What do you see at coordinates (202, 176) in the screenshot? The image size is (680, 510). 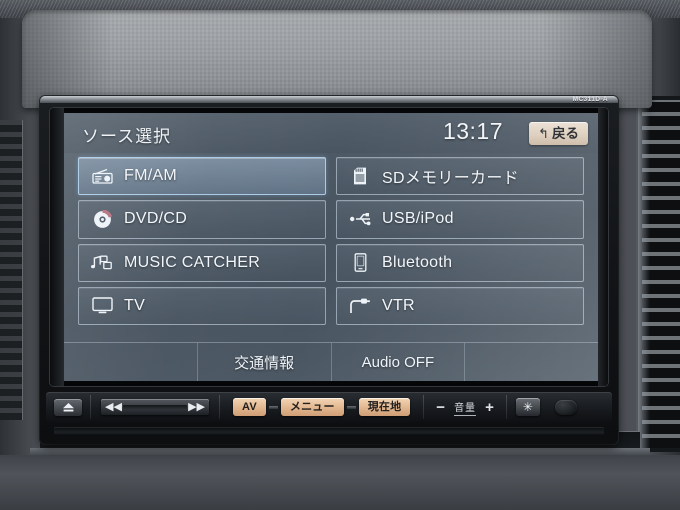 I see `source-button-fm-am: FM/AM` at bounding box center [202, 176].